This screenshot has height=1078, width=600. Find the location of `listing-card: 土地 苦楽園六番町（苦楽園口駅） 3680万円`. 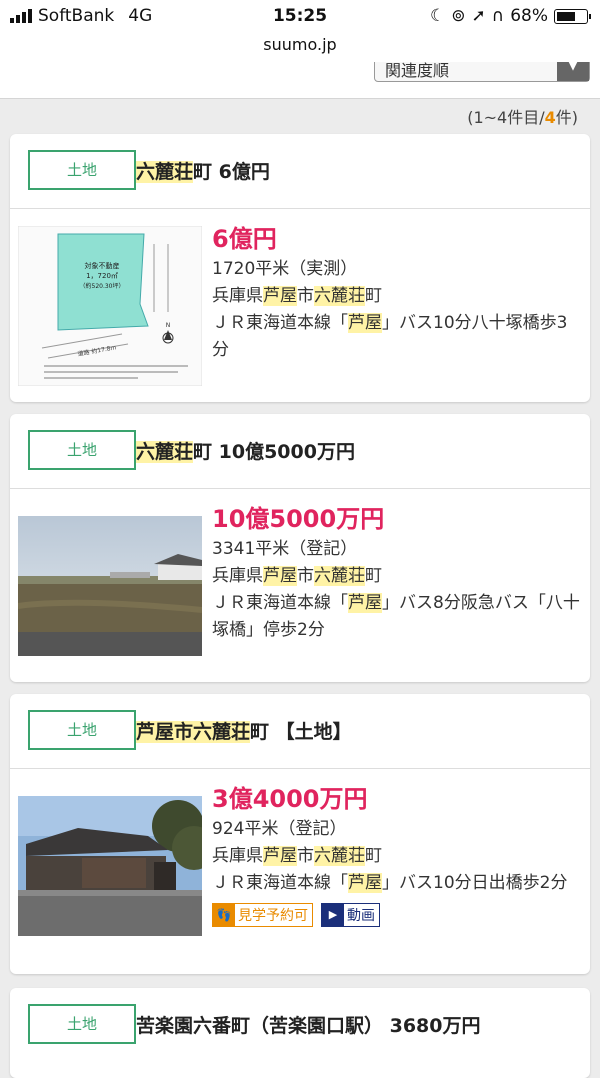

listing-card: 土地 苦楽園六番町（苦楽園口駅） 3680万円 is located at coordinates (300, 1033).